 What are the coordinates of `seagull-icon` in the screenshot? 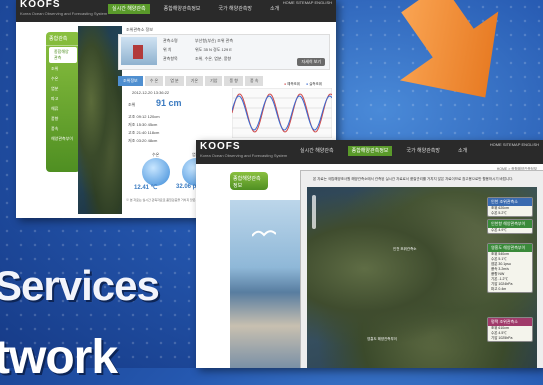 It's located at (264, 233).